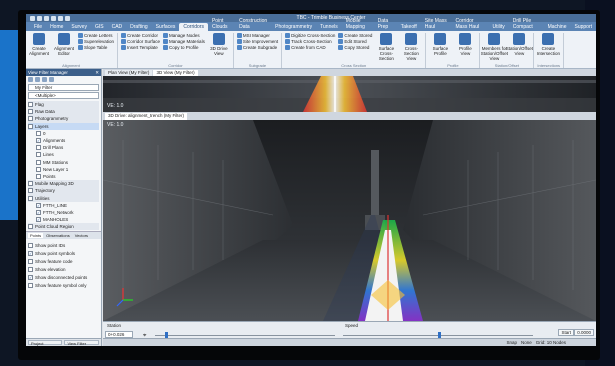 The image size is (615, 366). I want to click on option-show-disconnected-points: ✓ Show disconnected points, so click(63, 277).